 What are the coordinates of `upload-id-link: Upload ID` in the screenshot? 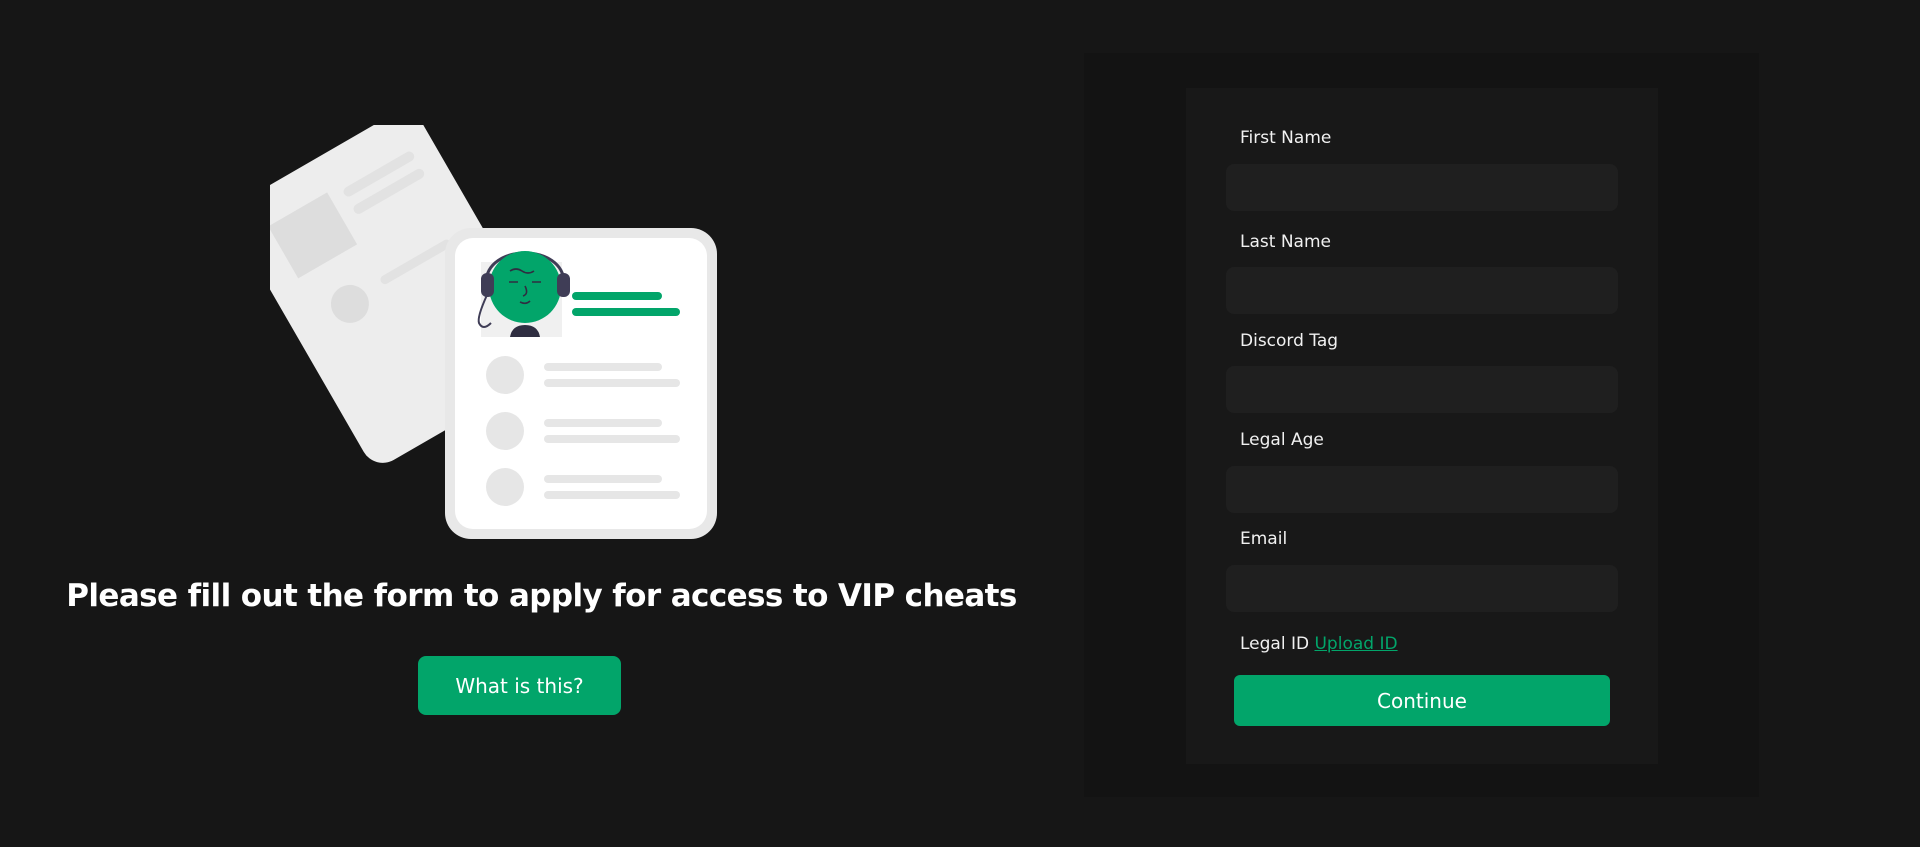 It's located at (1355, 644).